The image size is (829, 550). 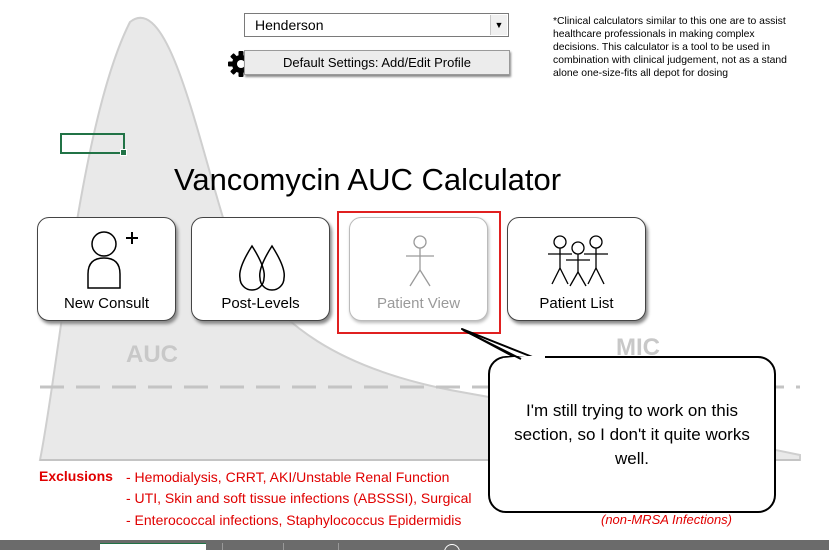 I want to click on default-settings-button: Default Settings: Add/Edit Profile, so click(x=377, y=62).